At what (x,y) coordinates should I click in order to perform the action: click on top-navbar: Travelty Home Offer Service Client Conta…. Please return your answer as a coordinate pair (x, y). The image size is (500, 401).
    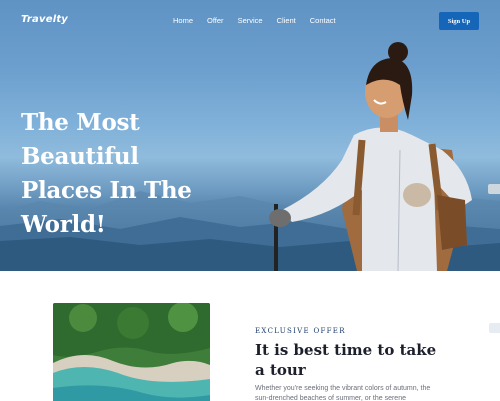
    Looking at the image, I should click on (250, 21).